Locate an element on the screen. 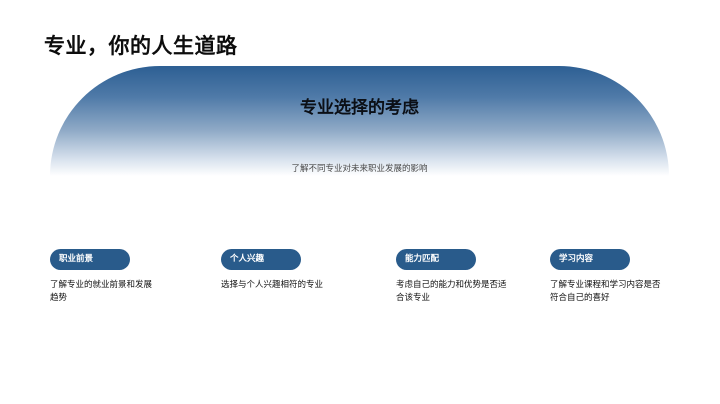  card-ability-match: 能力匹配 考虑自己的能力和优势是否适合该专业 is located at coordinates (471, 275).